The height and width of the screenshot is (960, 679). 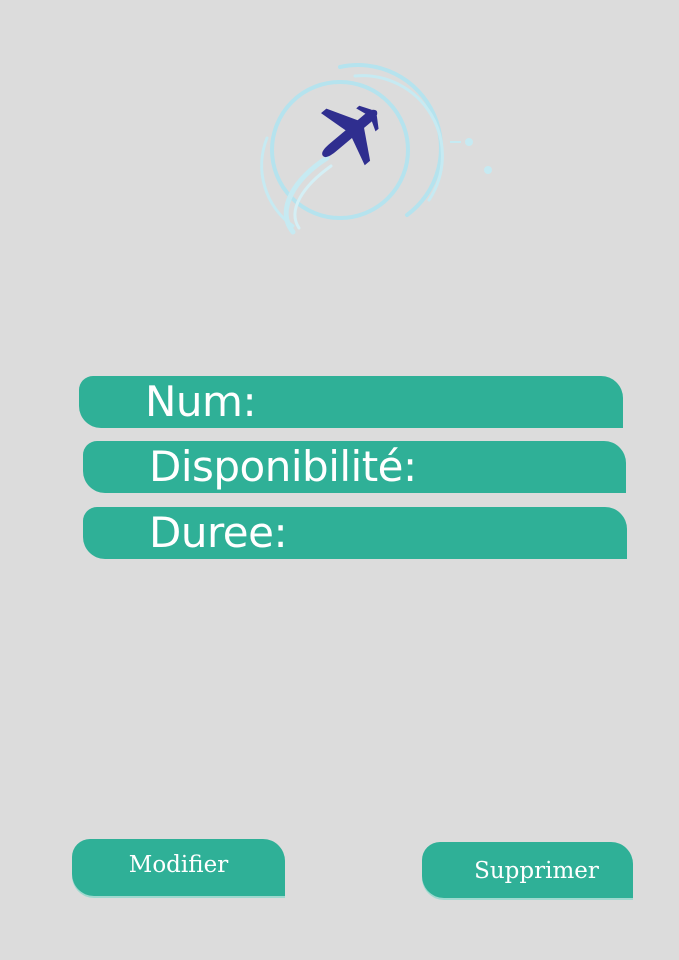 I want to click on modifier-button: Modifier, so click(x=178, y=867).